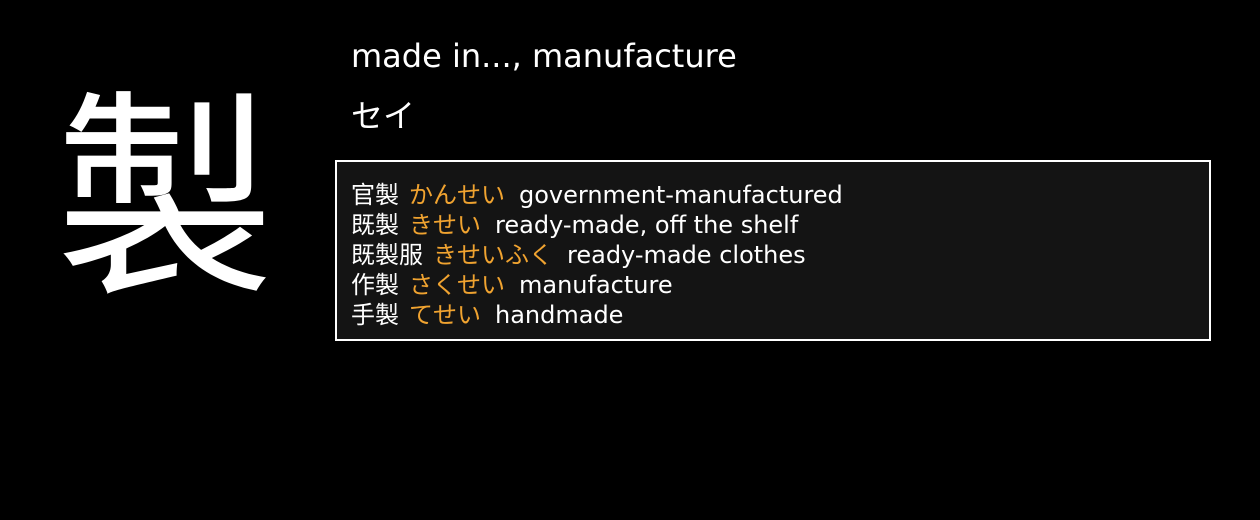 This screenshot has width=1260, height=520. Describe the element at coordinates (780, 315) in the screenshot. I see `example-row: 手製 てせい handmade` at that location.